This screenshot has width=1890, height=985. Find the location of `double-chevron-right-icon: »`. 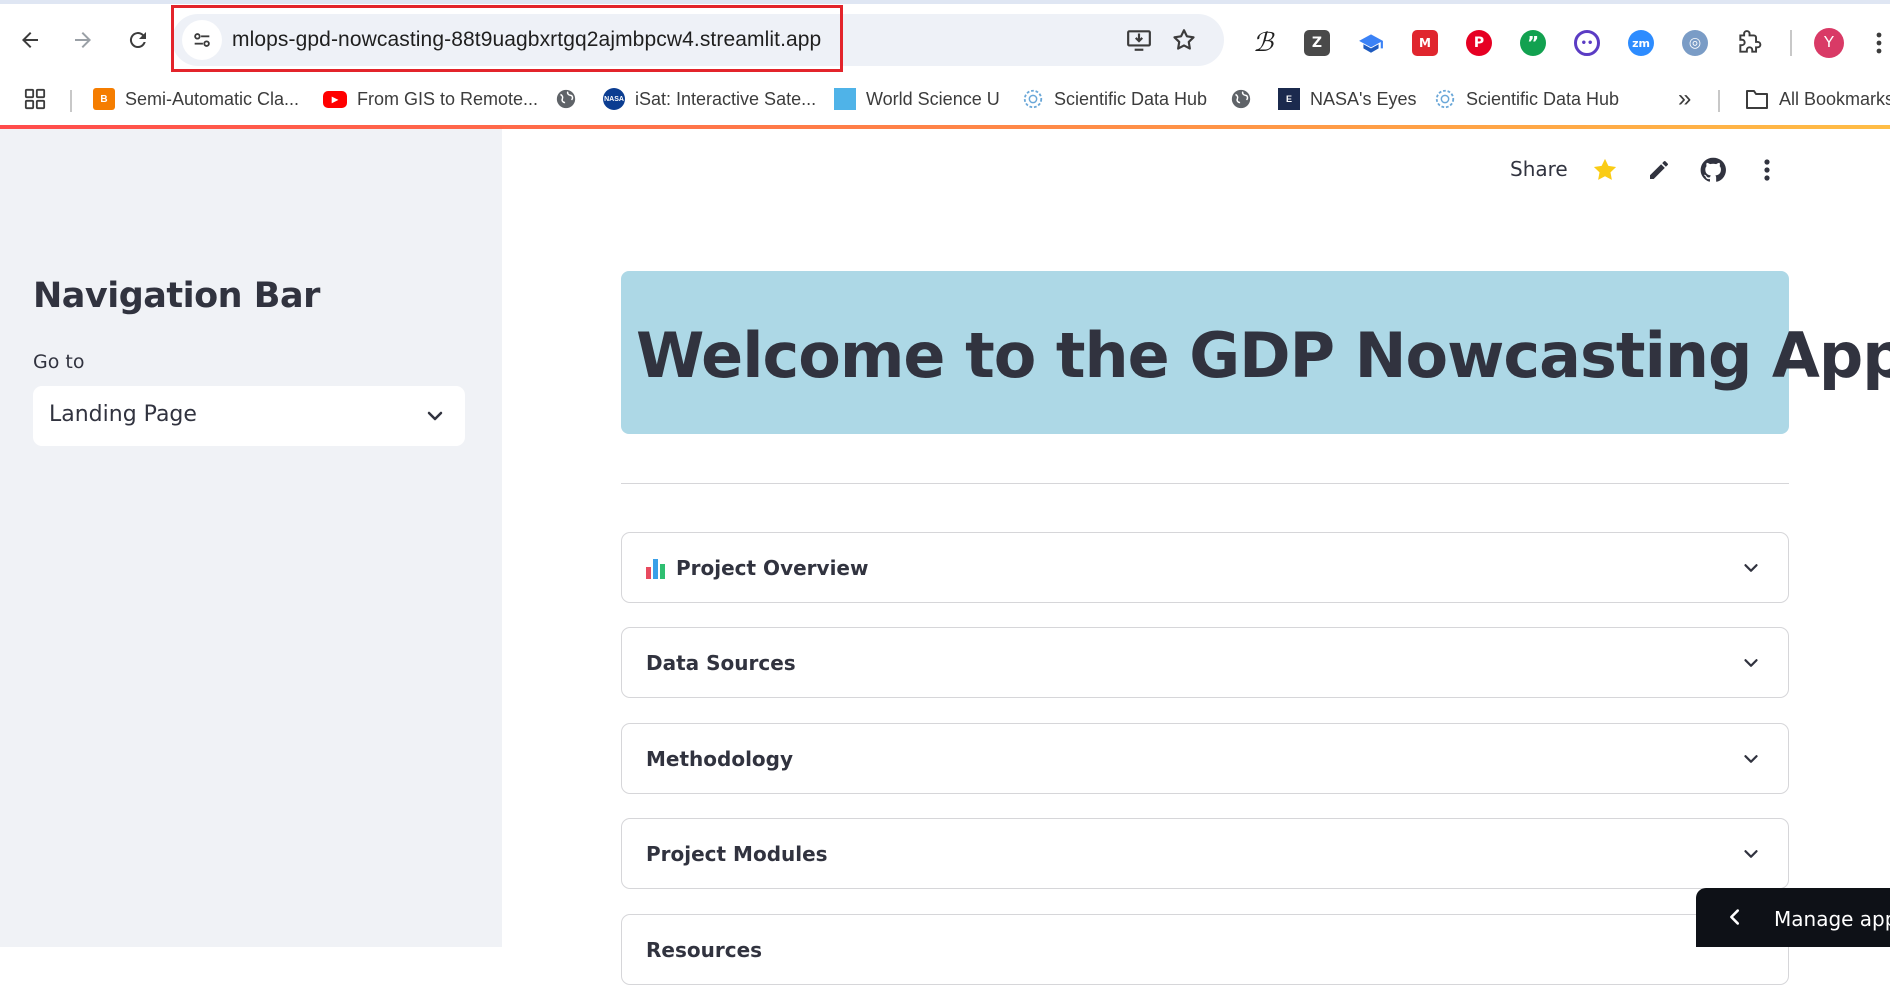

double-chevron-right-icon: » is located at coordinates (1685, 98).